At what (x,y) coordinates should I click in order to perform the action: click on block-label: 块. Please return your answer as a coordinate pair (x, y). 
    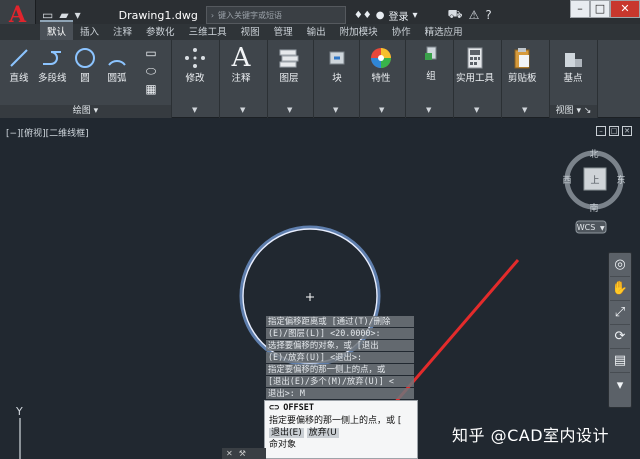
    Looking at the image, I should click on (337, 78).